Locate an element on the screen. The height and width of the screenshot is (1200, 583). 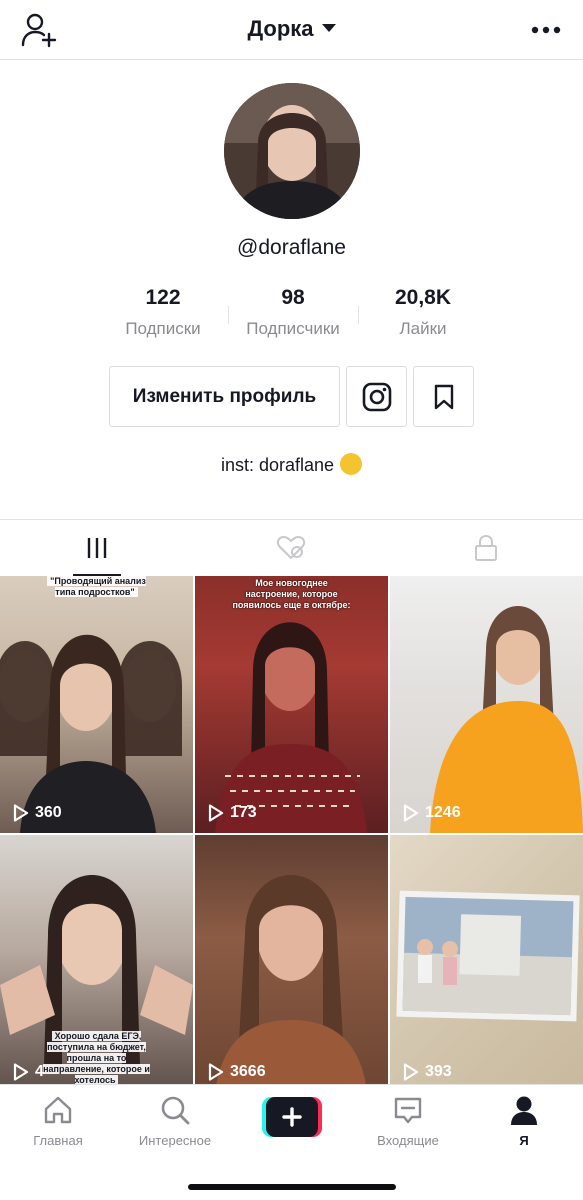
nav-label: Главная is located at coordinates (58, 1140).